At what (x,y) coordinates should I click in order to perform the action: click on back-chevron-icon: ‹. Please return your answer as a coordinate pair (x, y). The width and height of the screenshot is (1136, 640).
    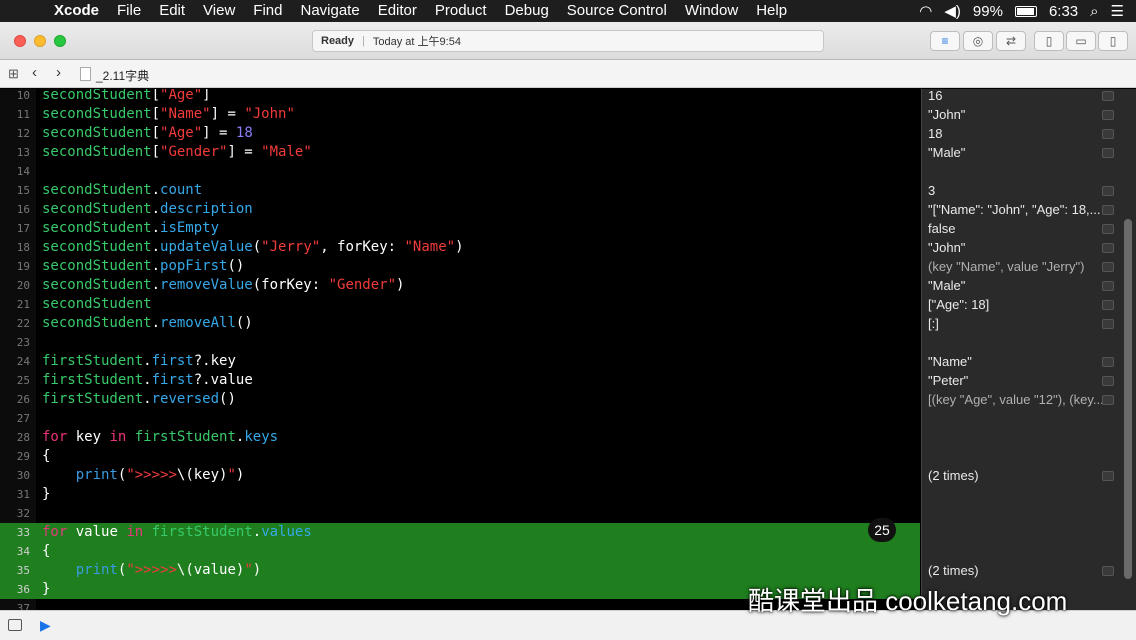
    Looking at the image, I should click on (34, 72).